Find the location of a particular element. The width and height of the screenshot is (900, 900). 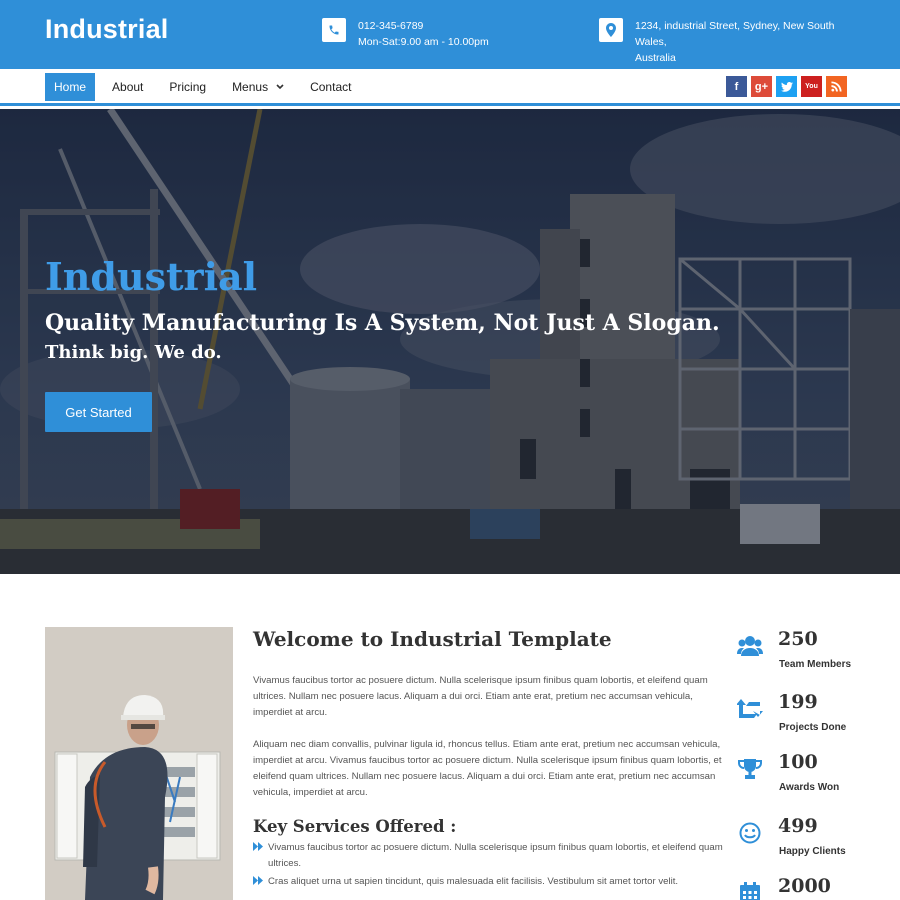

stat-projects-done: 199 Projects Done is located at coordinates (811, 721).